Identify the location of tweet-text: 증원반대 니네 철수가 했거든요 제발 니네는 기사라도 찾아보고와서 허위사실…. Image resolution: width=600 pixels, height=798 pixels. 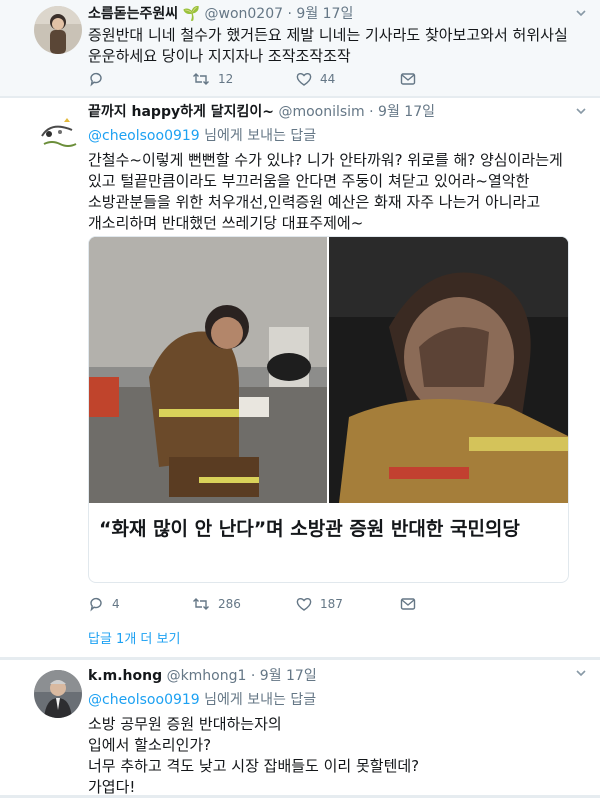
(328, 45).